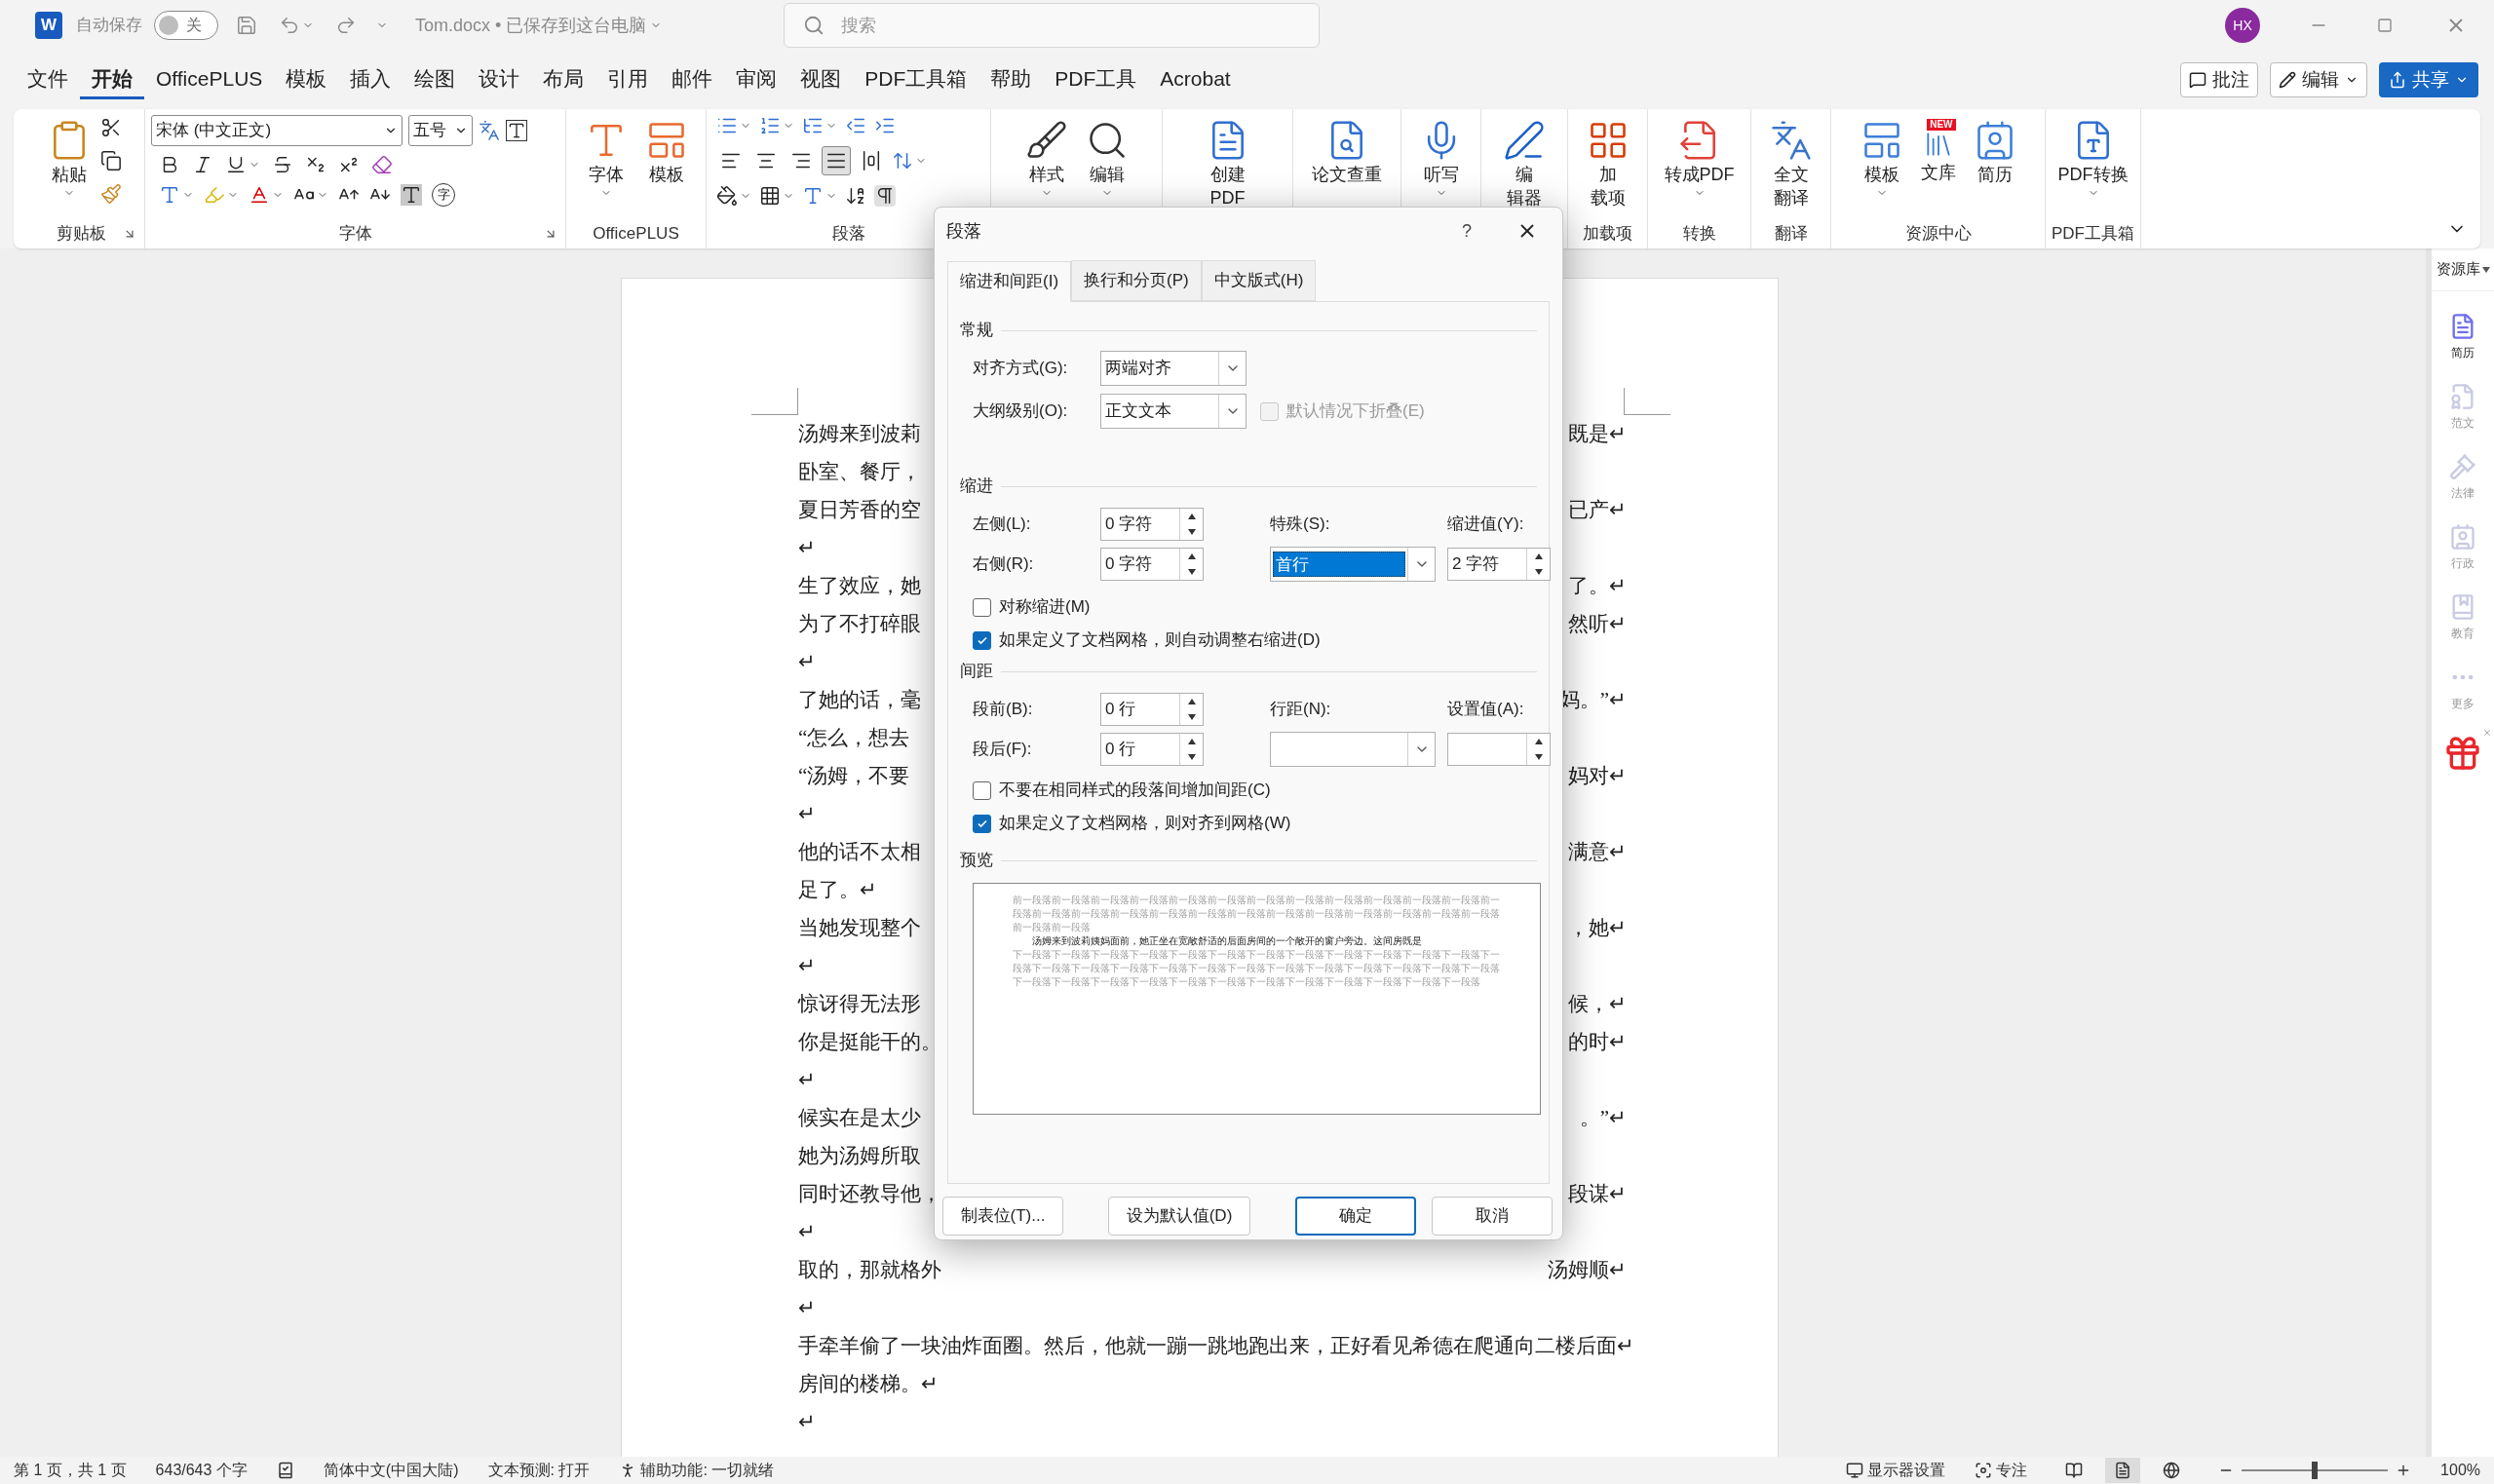 The width and height of the screenshot is (2494, 1484). What do you see at coordinates (855, 196) in the screenshot?
I see `sort-icon` at bounding box center [855, 196].